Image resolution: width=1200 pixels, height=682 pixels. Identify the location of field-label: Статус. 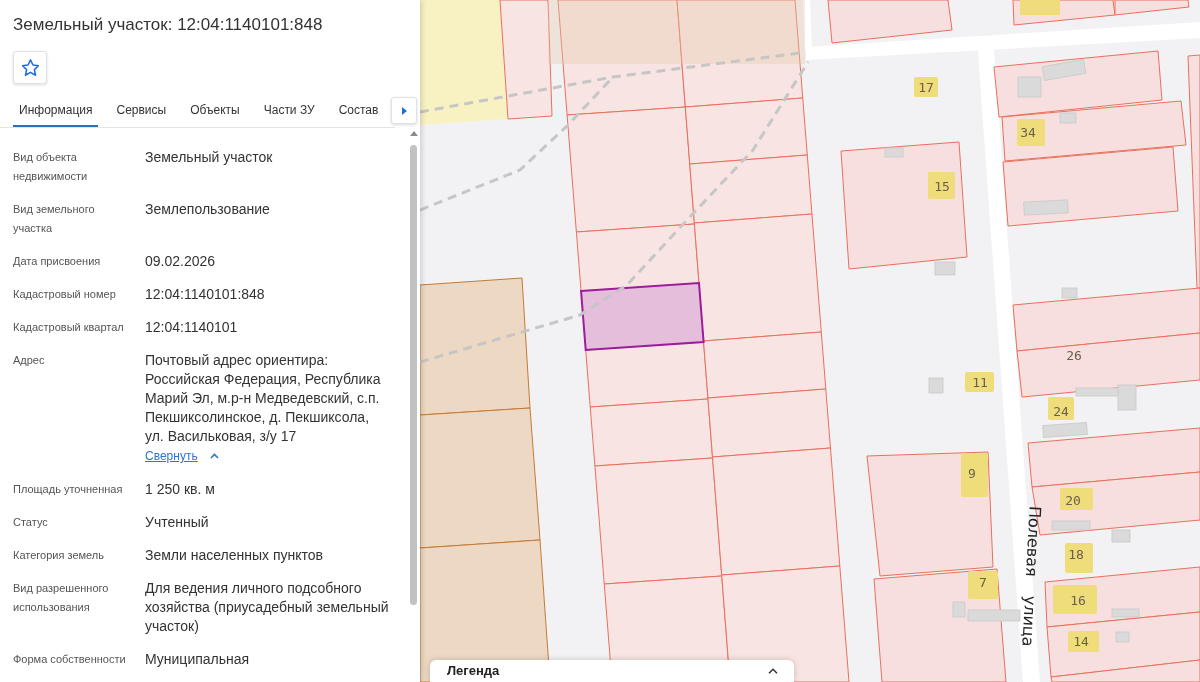
(31, 522).